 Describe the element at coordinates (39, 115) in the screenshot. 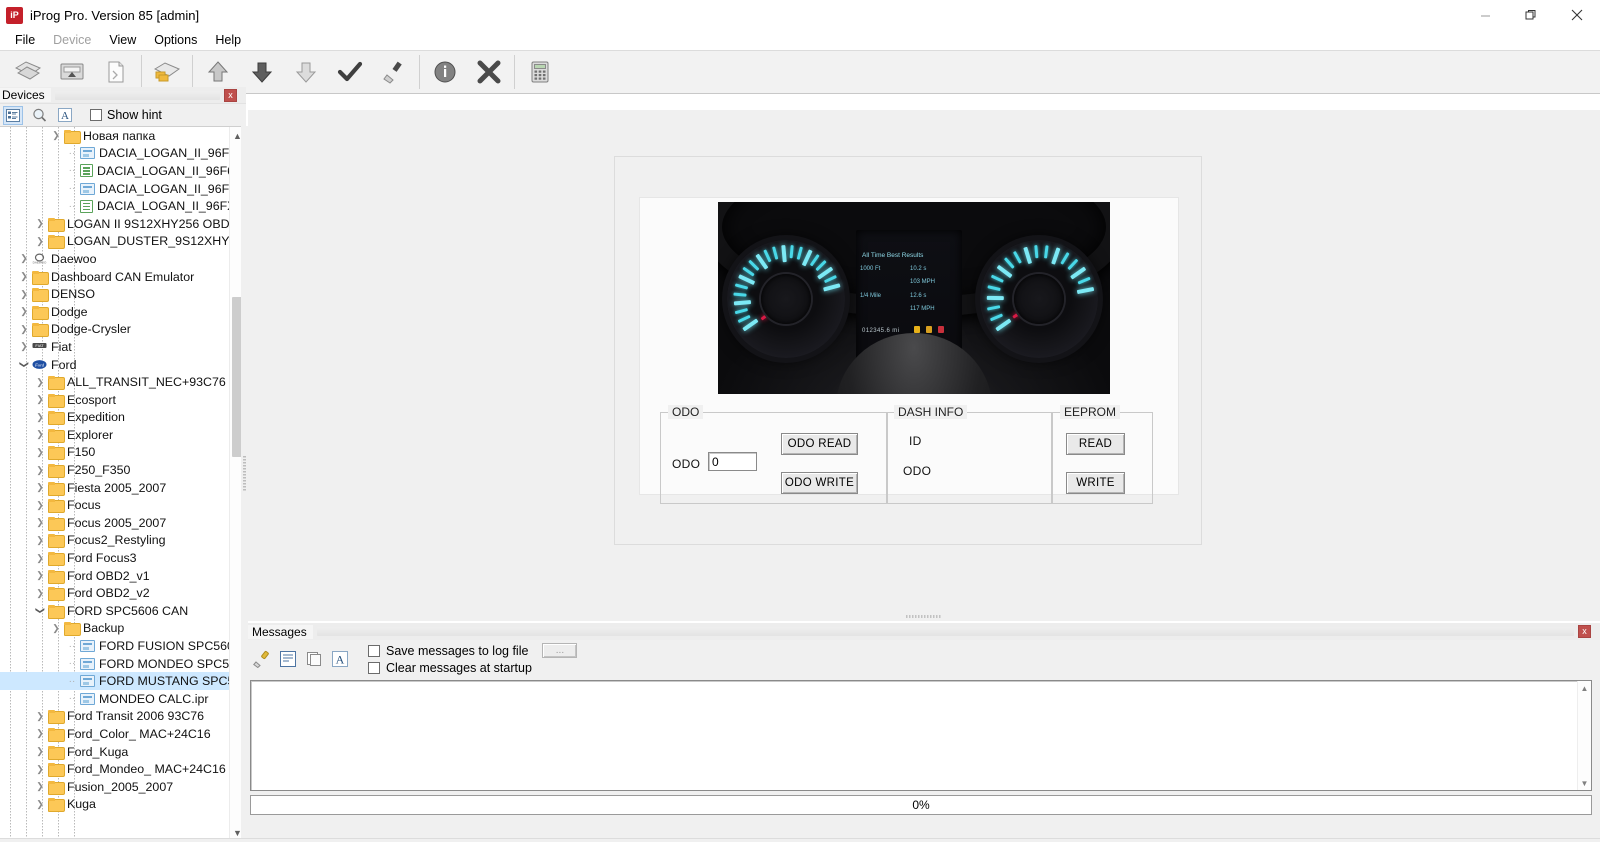

I see `search-icon` at that location.